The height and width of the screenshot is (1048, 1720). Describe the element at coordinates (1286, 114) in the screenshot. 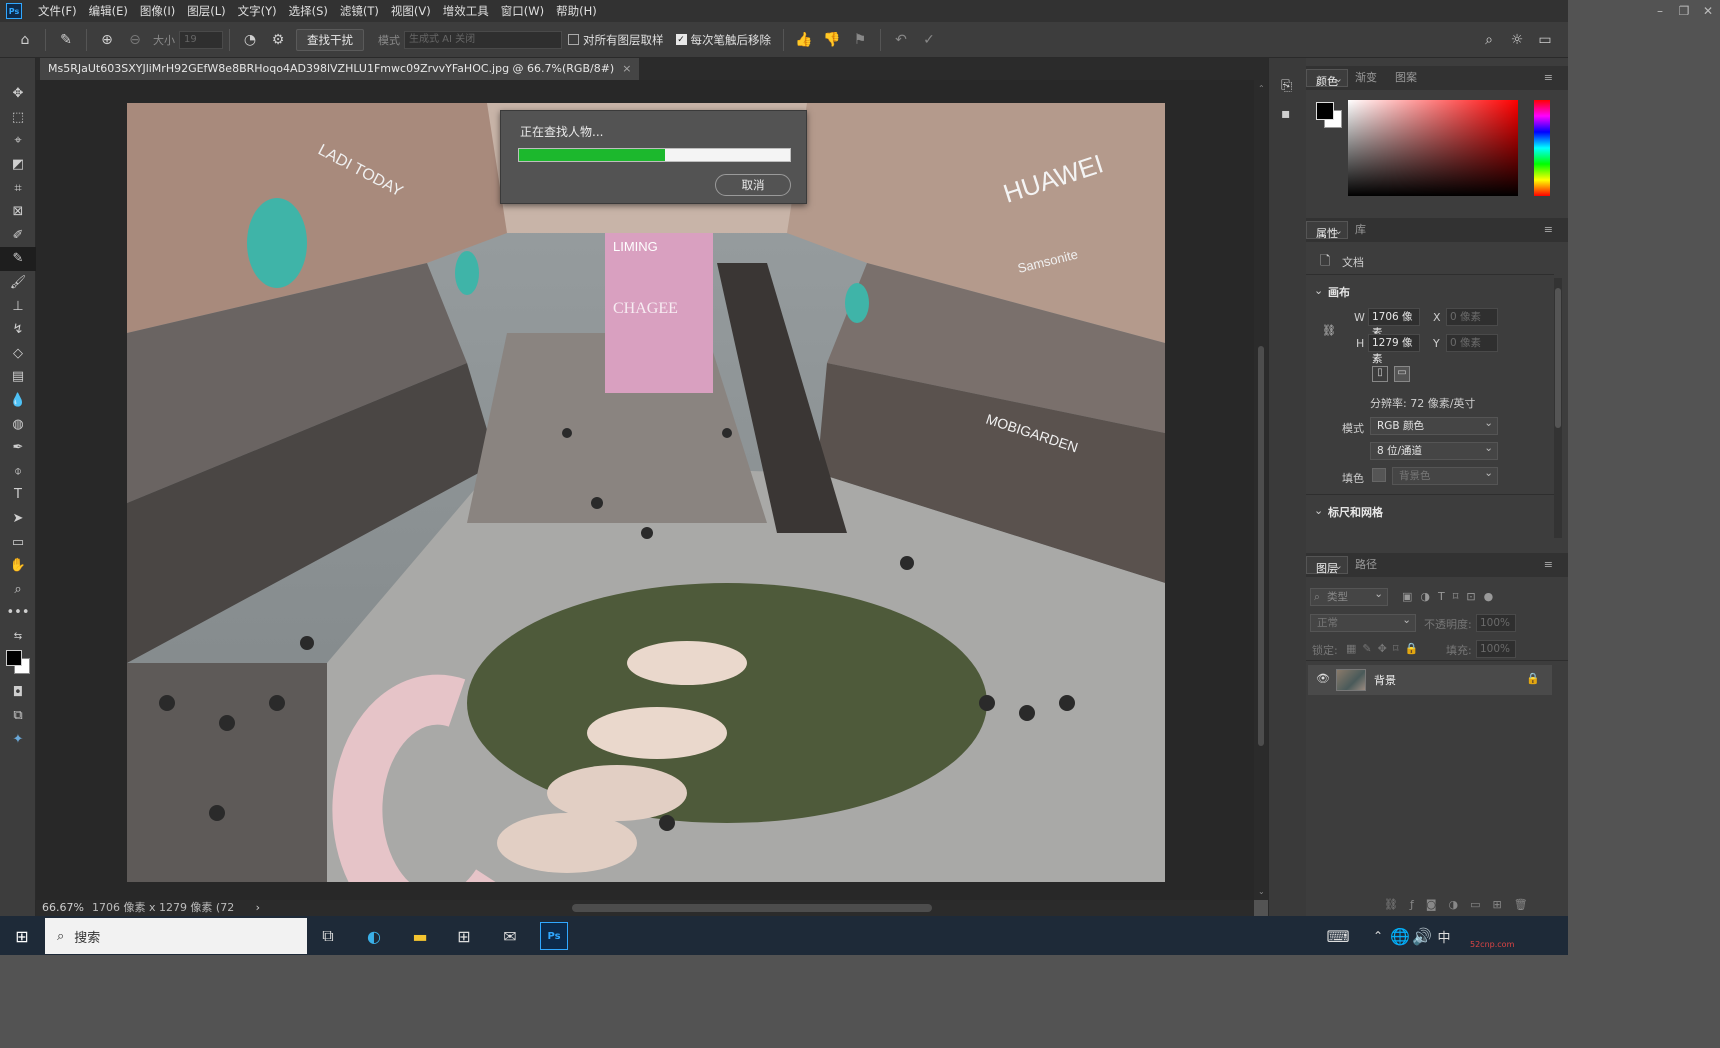

I see `comments-panel-icon: ▪` at that location.